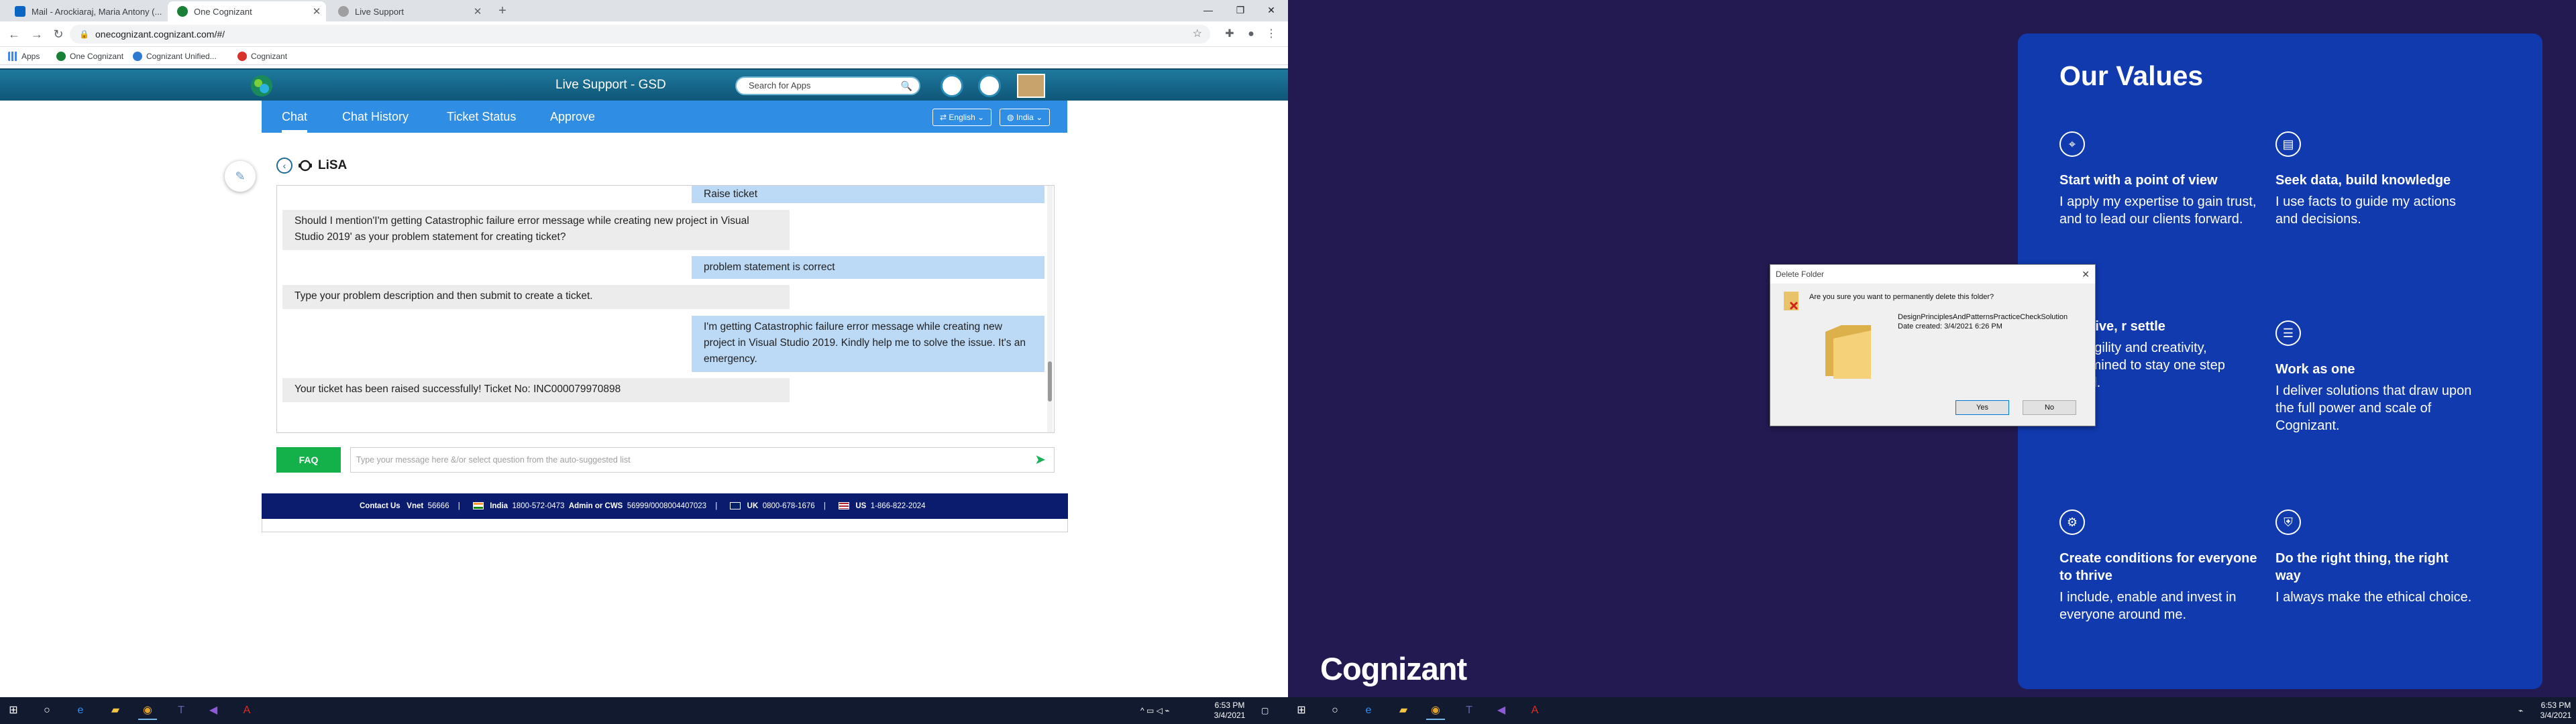  Describe the element at coordinates (269, 56) in the screenshot. I see `bookmark-label: Cognizant` at that location.